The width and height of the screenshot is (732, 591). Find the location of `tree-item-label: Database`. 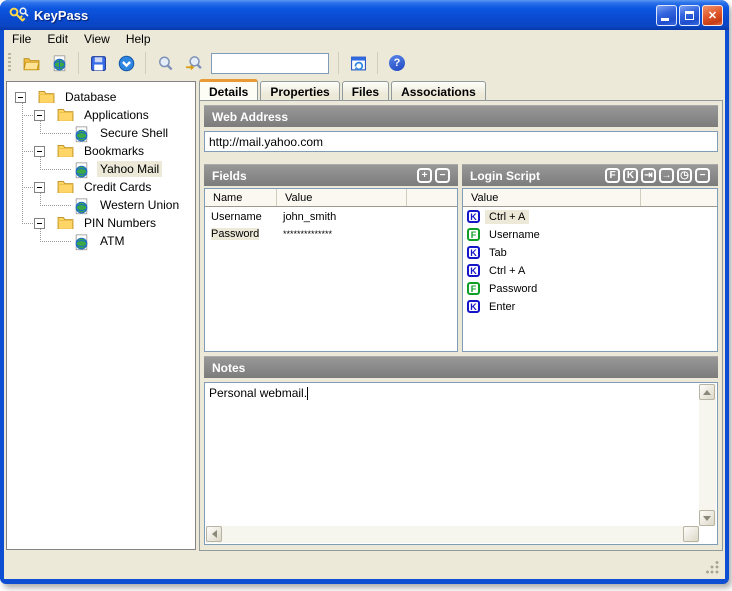

tree-item-label: Database is located at coordinates (91, 97).